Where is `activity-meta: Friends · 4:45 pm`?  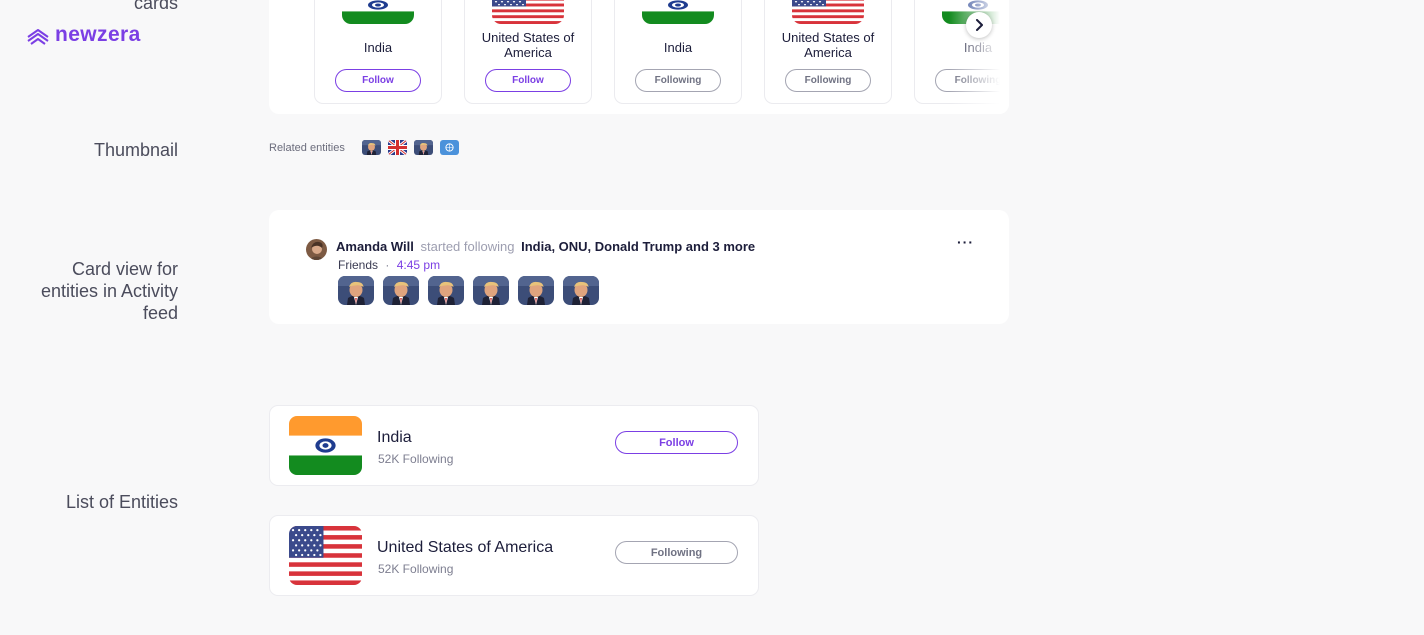
activity-meta: Friends · 4:45 pm is located at coordinates (389, 265).